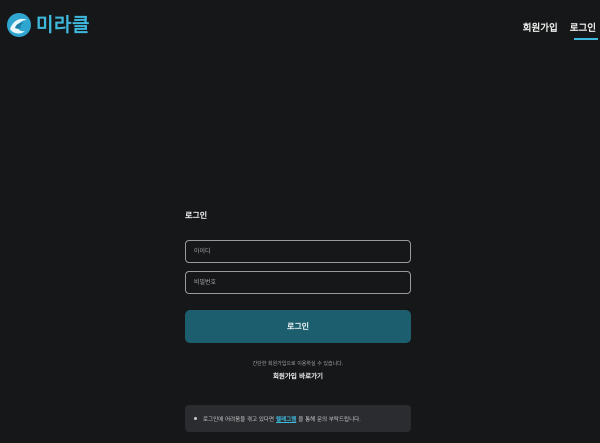 The height and width of the screenshot is (443, 600). Describe the element at coordinates (298, 375) in the screenshot. I see `signup-link: 회원가입 바로가기` at that location.